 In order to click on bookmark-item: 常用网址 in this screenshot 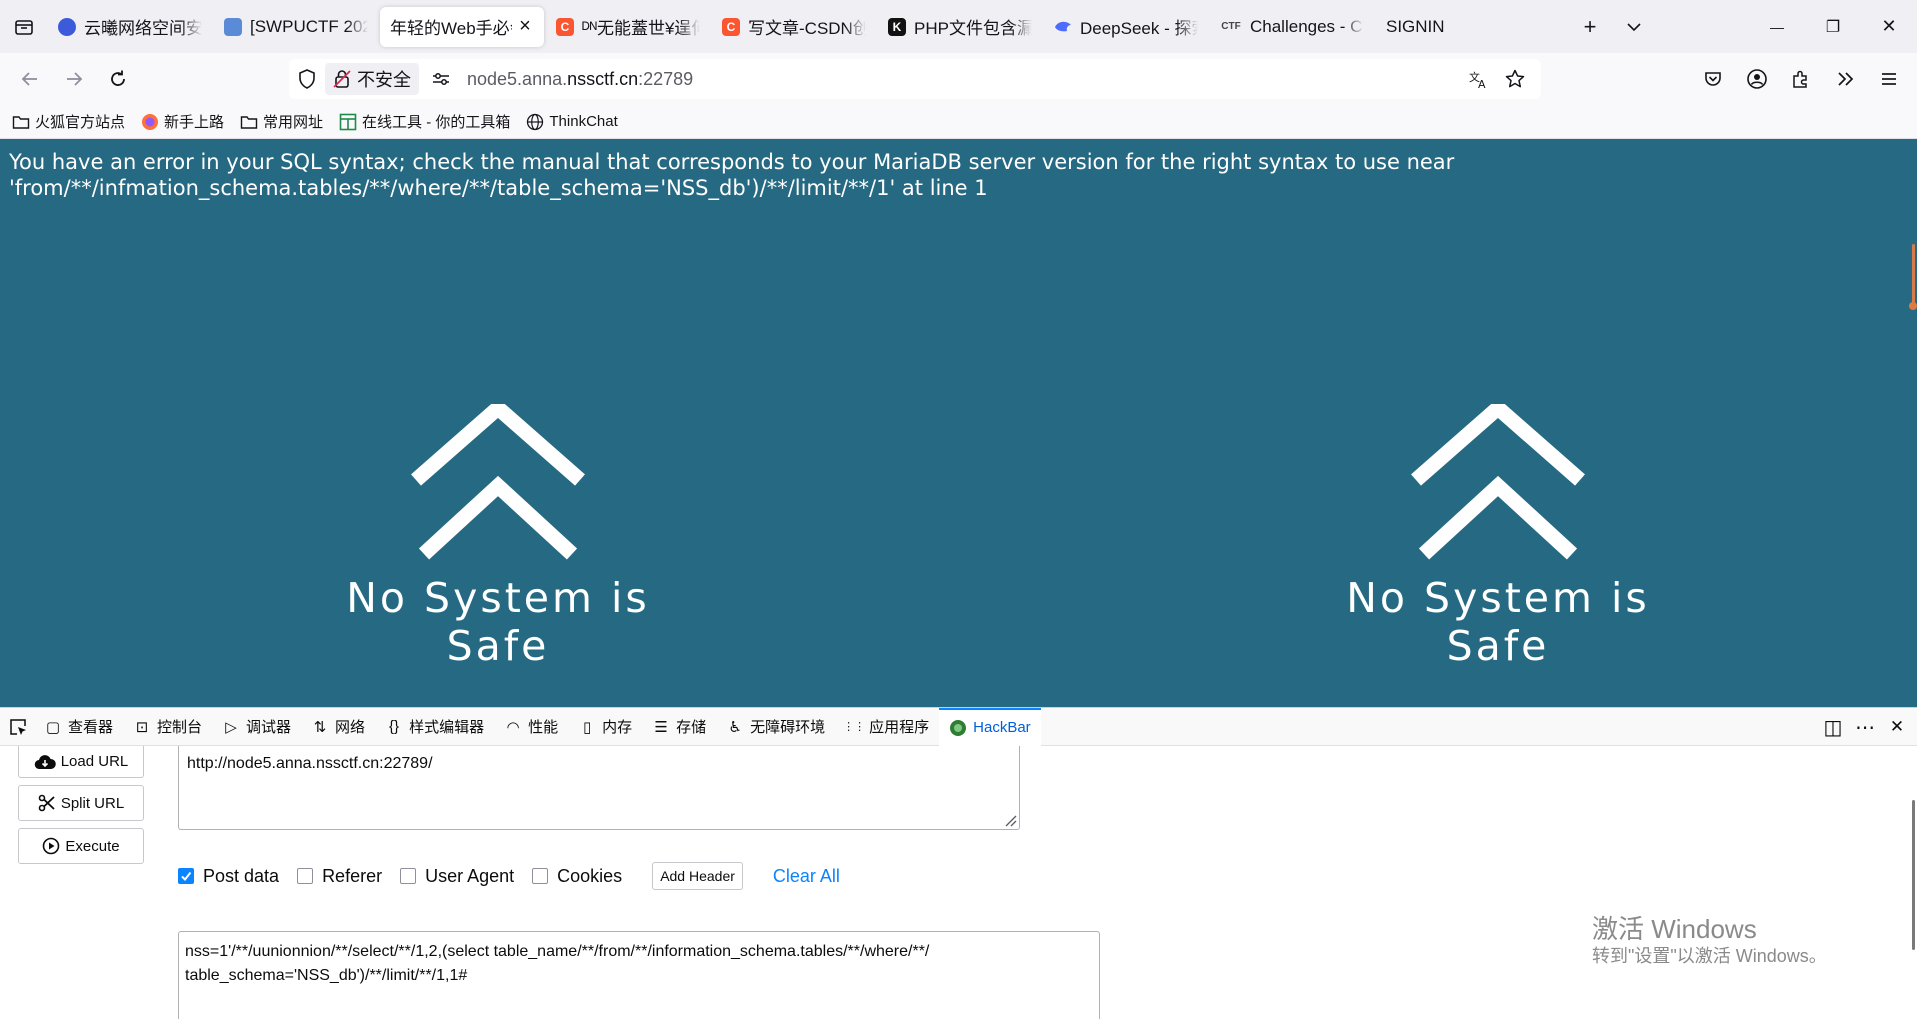, I will do `click(281, 121)`.